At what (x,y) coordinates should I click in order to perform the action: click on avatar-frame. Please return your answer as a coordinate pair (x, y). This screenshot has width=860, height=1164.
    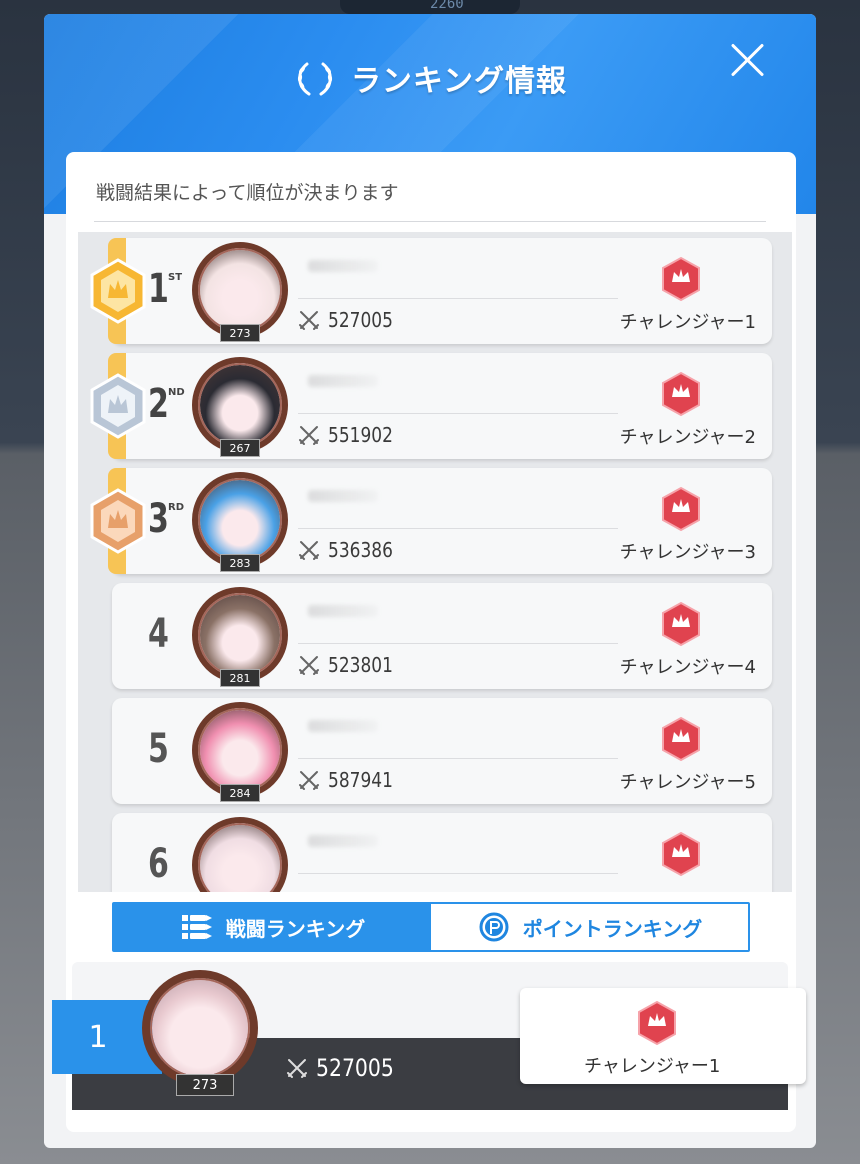
    Looking at the image, I should click on (240, 854).